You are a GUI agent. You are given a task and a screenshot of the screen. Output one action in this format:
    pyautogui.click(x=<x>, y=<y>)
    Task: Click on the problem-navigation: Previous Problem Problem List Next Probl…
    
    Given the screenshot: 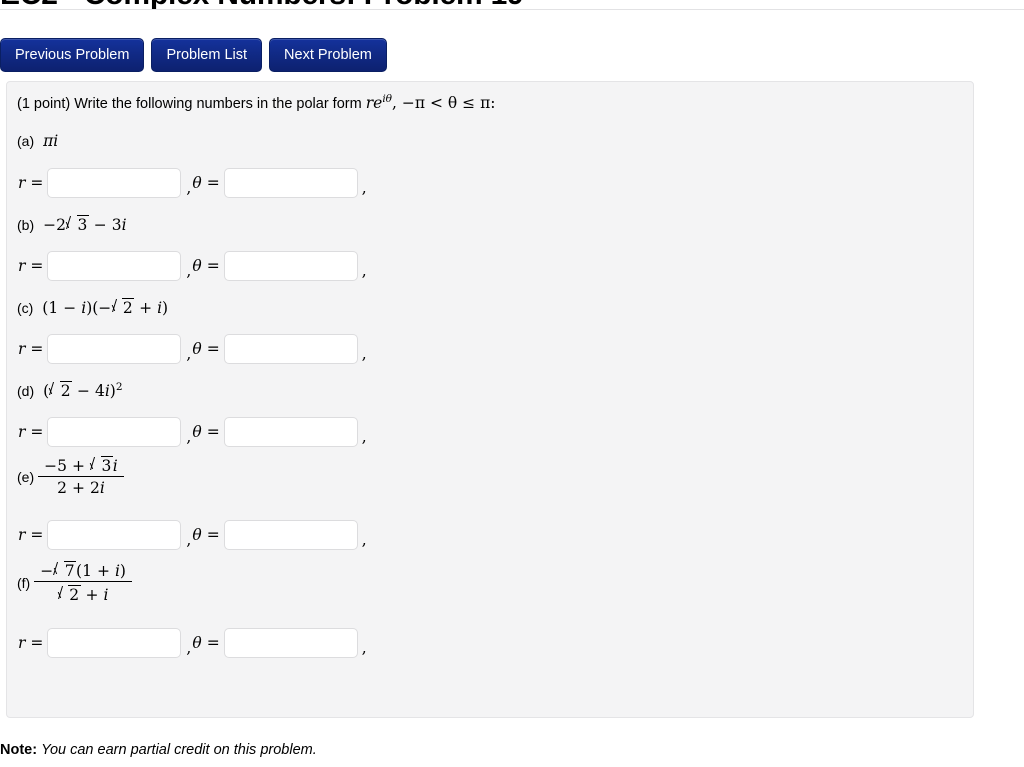 What is the action you would take?
    pyautogui.click(x=193, y=55)
    